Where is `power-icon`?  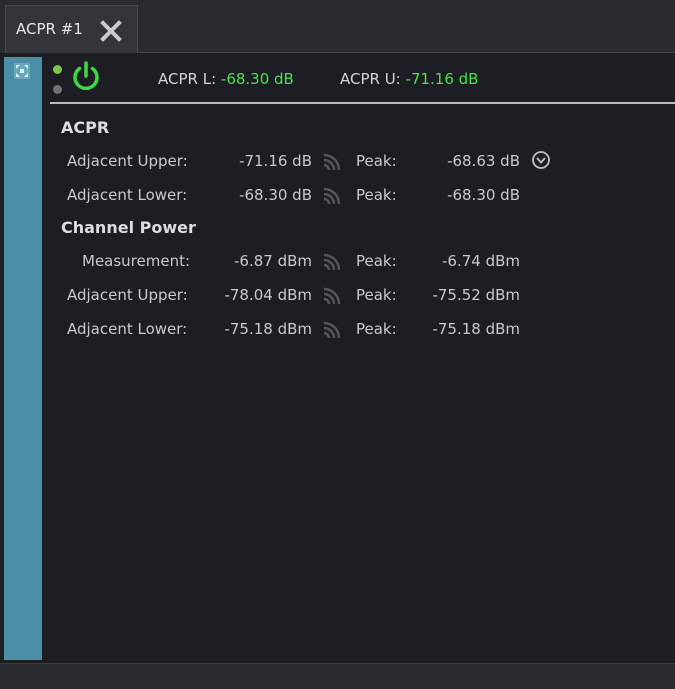 power-icon is located at coordinates (86, 77).